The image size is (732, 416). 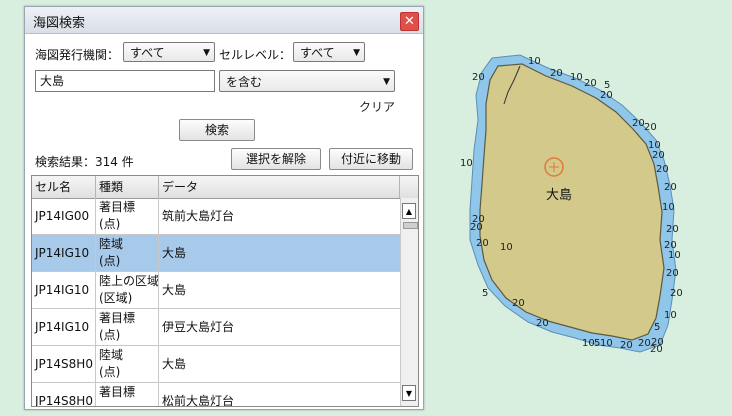 I want to click on row-type-line1: 陸上の区域, so click(x=129, y=281).